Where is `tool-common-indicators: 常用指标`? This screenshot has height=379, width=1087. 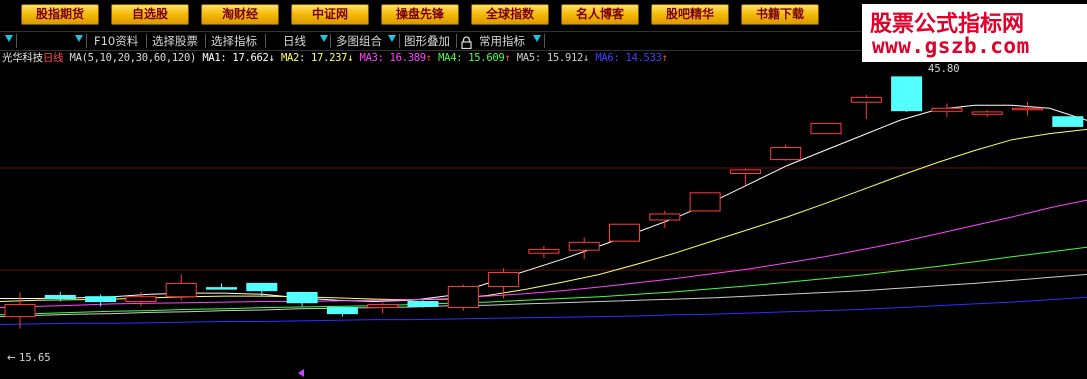
tool-common-indicators: 常用指标 is located at coordinates (502, 41).